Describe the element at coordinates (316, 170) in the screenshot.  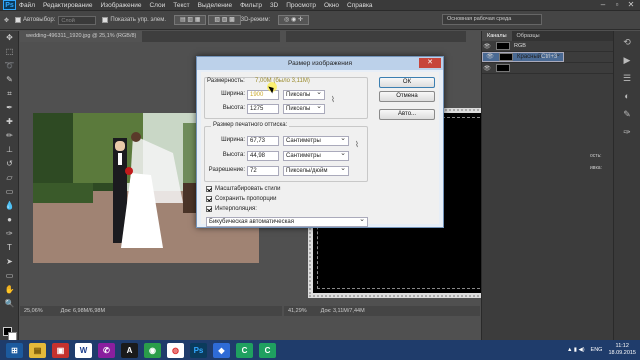
I see `resolution-unit-select: Пикселы/дюйм` at that location.